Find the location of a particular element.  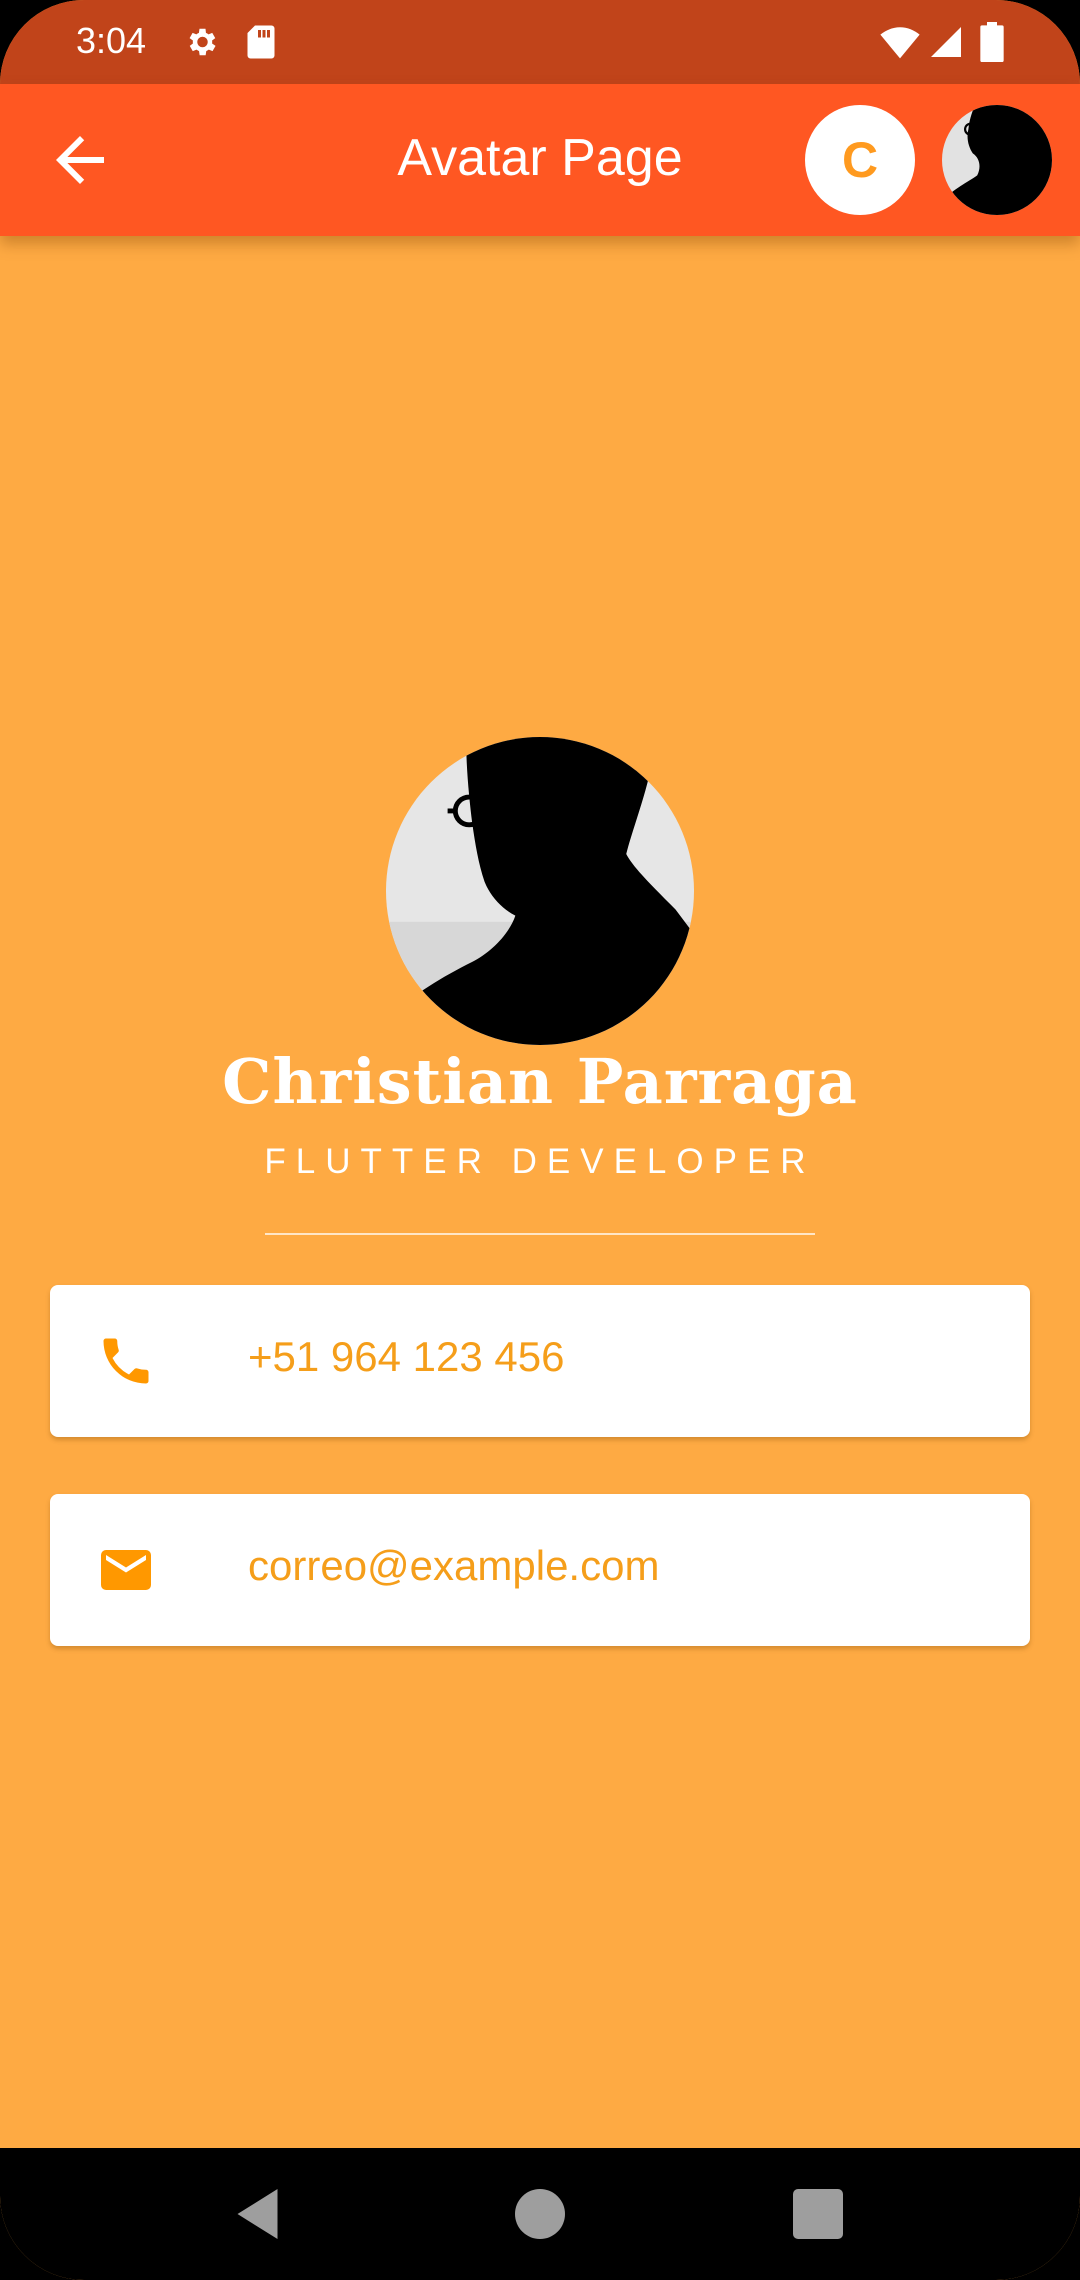

signal-icon is located at coordinates (946, 42).